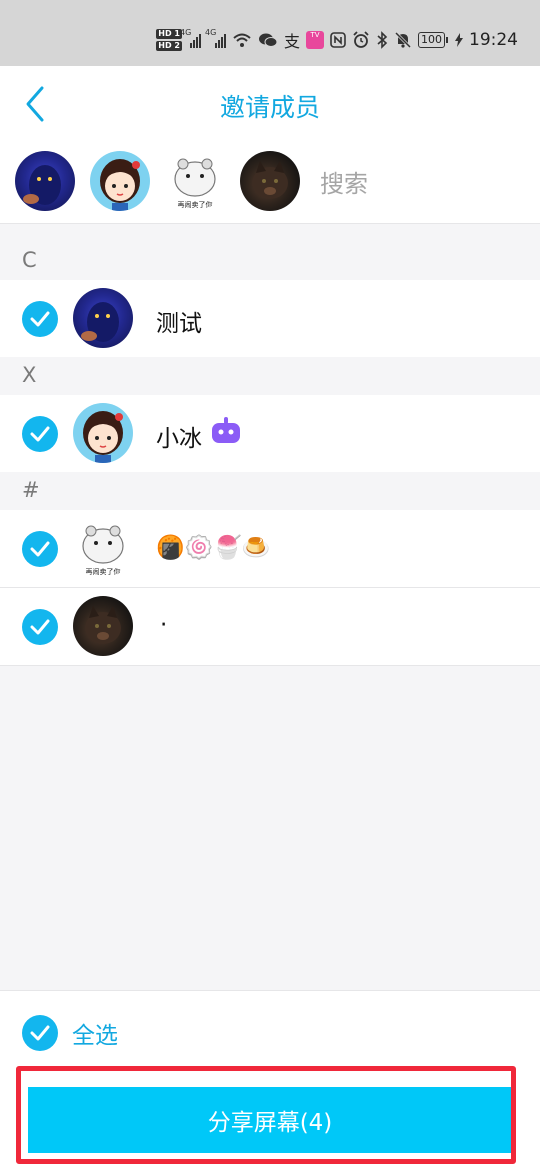 The height and width of the screenshot is (1172, 540). I want to click on section-header-hash: #, so click(270, 491).